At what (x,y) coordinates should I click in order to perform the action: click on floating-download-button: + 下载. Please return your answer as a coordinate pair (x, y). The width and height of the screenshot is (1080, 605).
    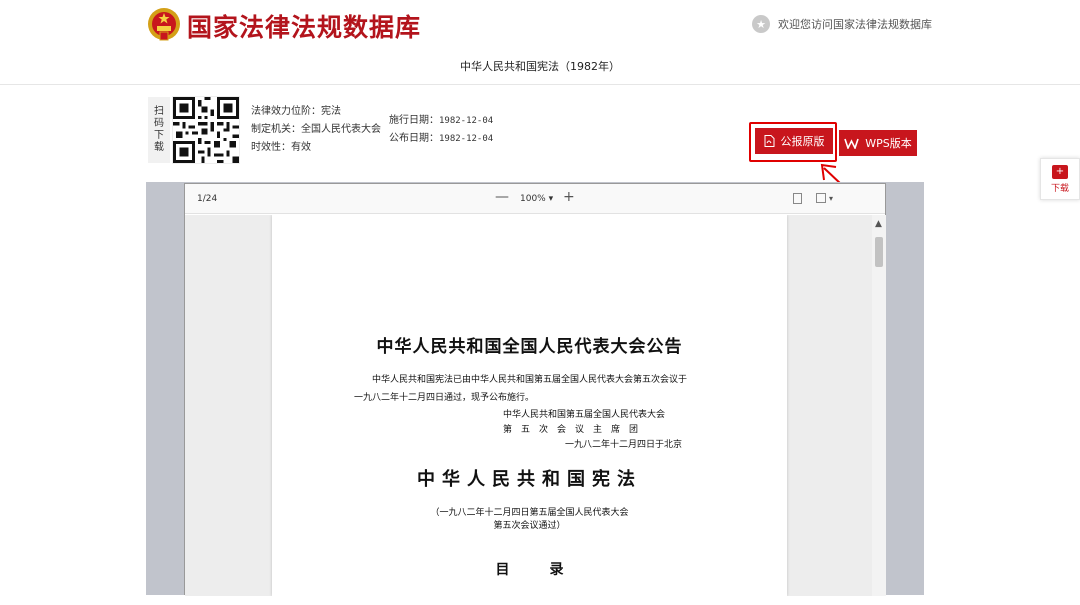
    Looking at the image, I should click on (1060, 179).